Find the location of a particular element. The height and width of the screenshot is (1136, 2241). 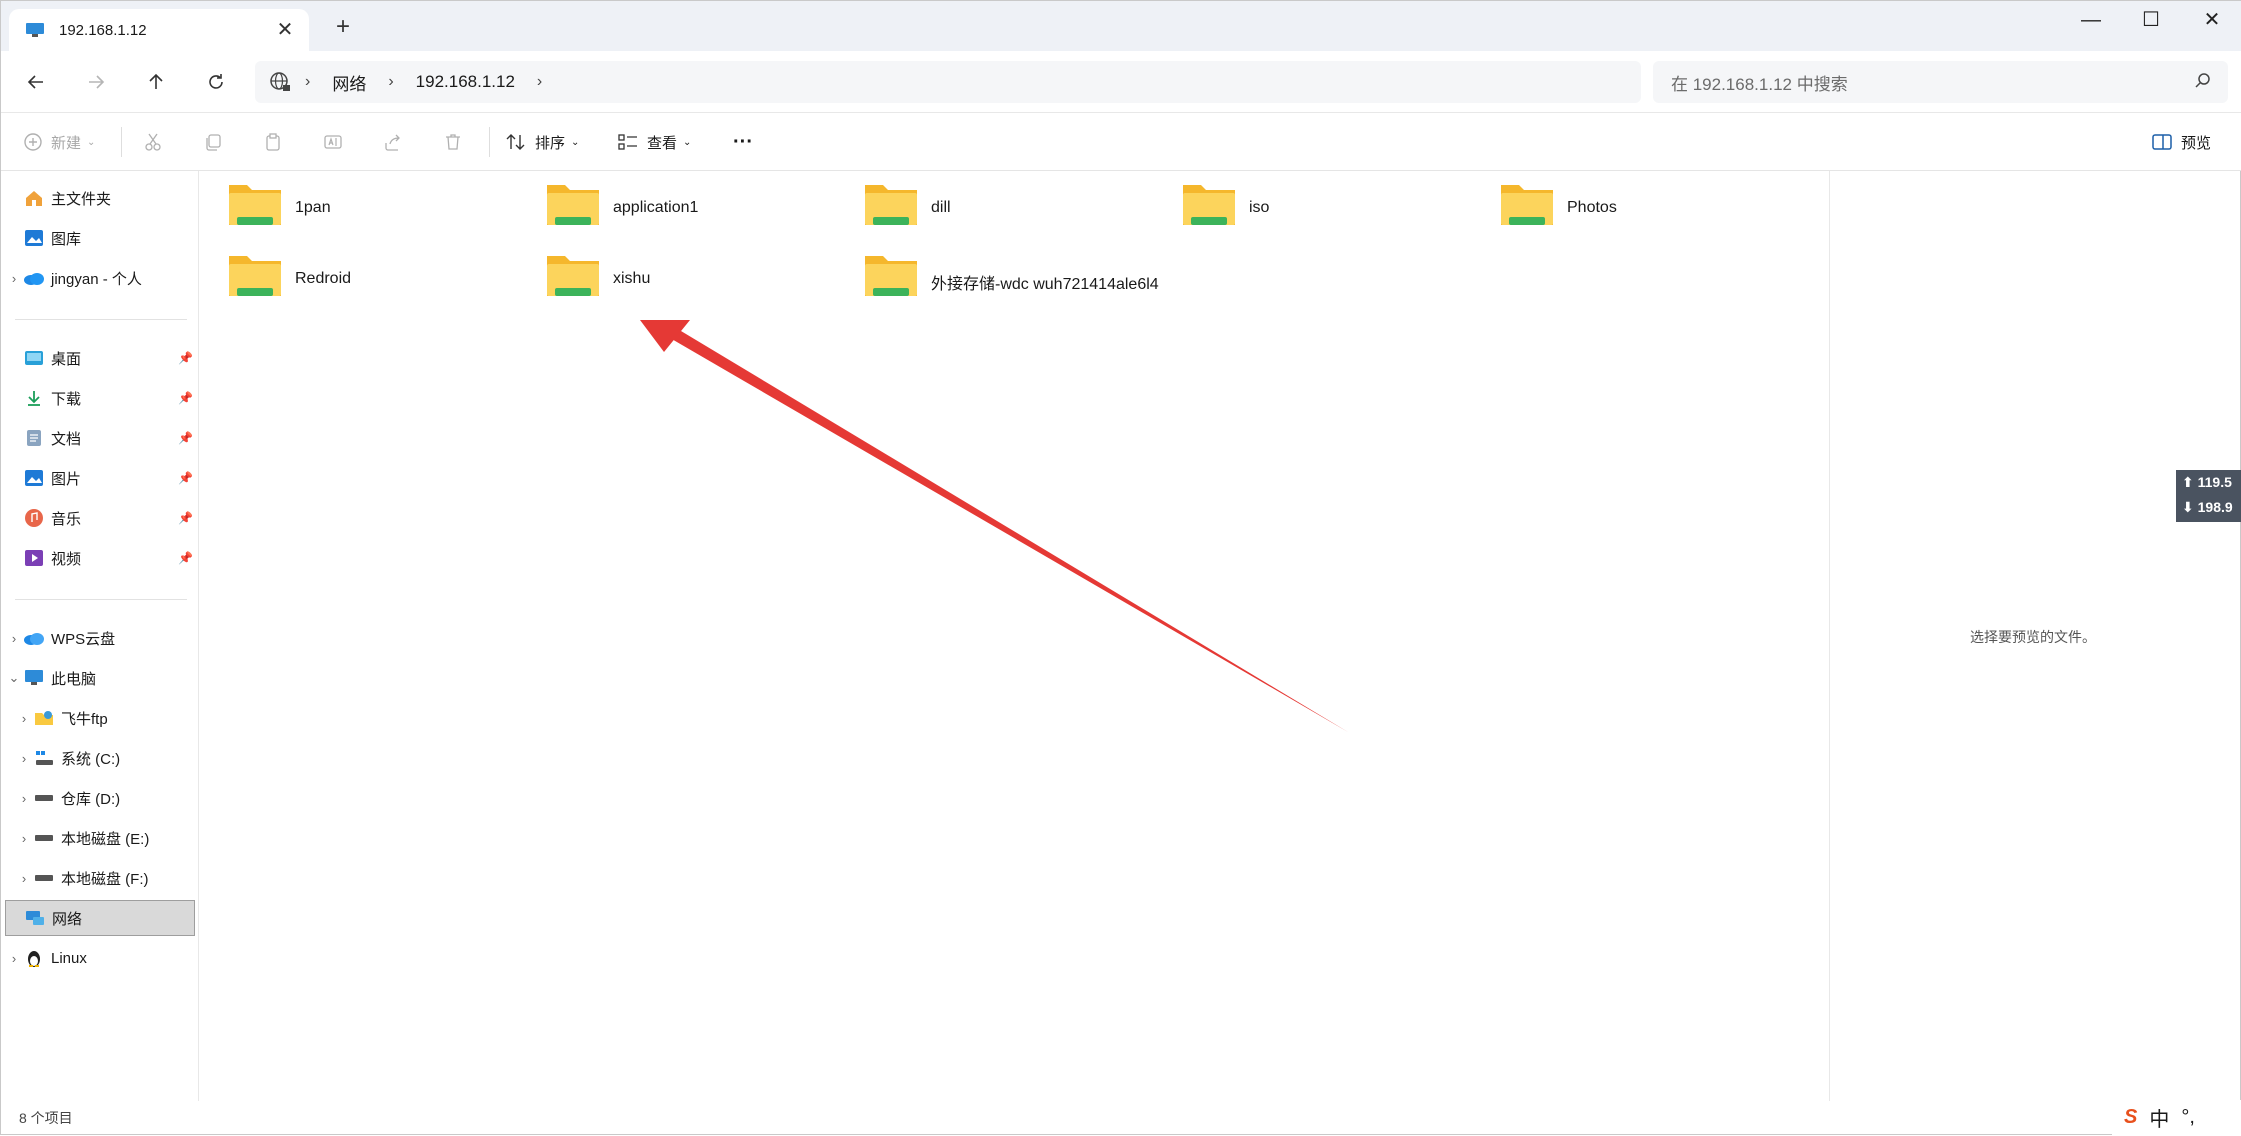

preview-pane-button: 预览 is located at coordinates (2181, 142).